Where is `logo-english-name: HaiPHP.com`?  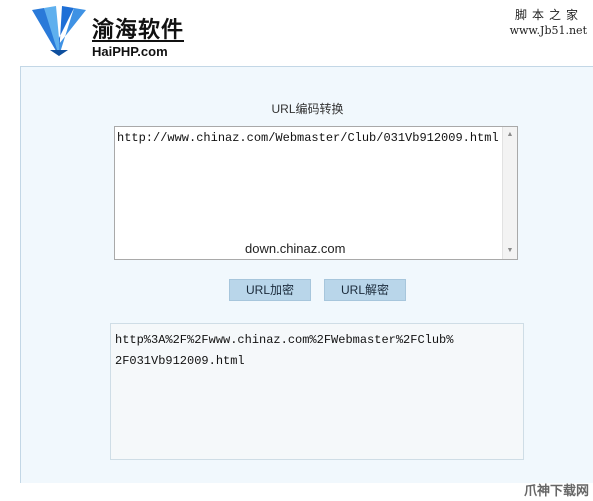
logo-english-name: HaiPHP.com is located at coordinates (130, 51).